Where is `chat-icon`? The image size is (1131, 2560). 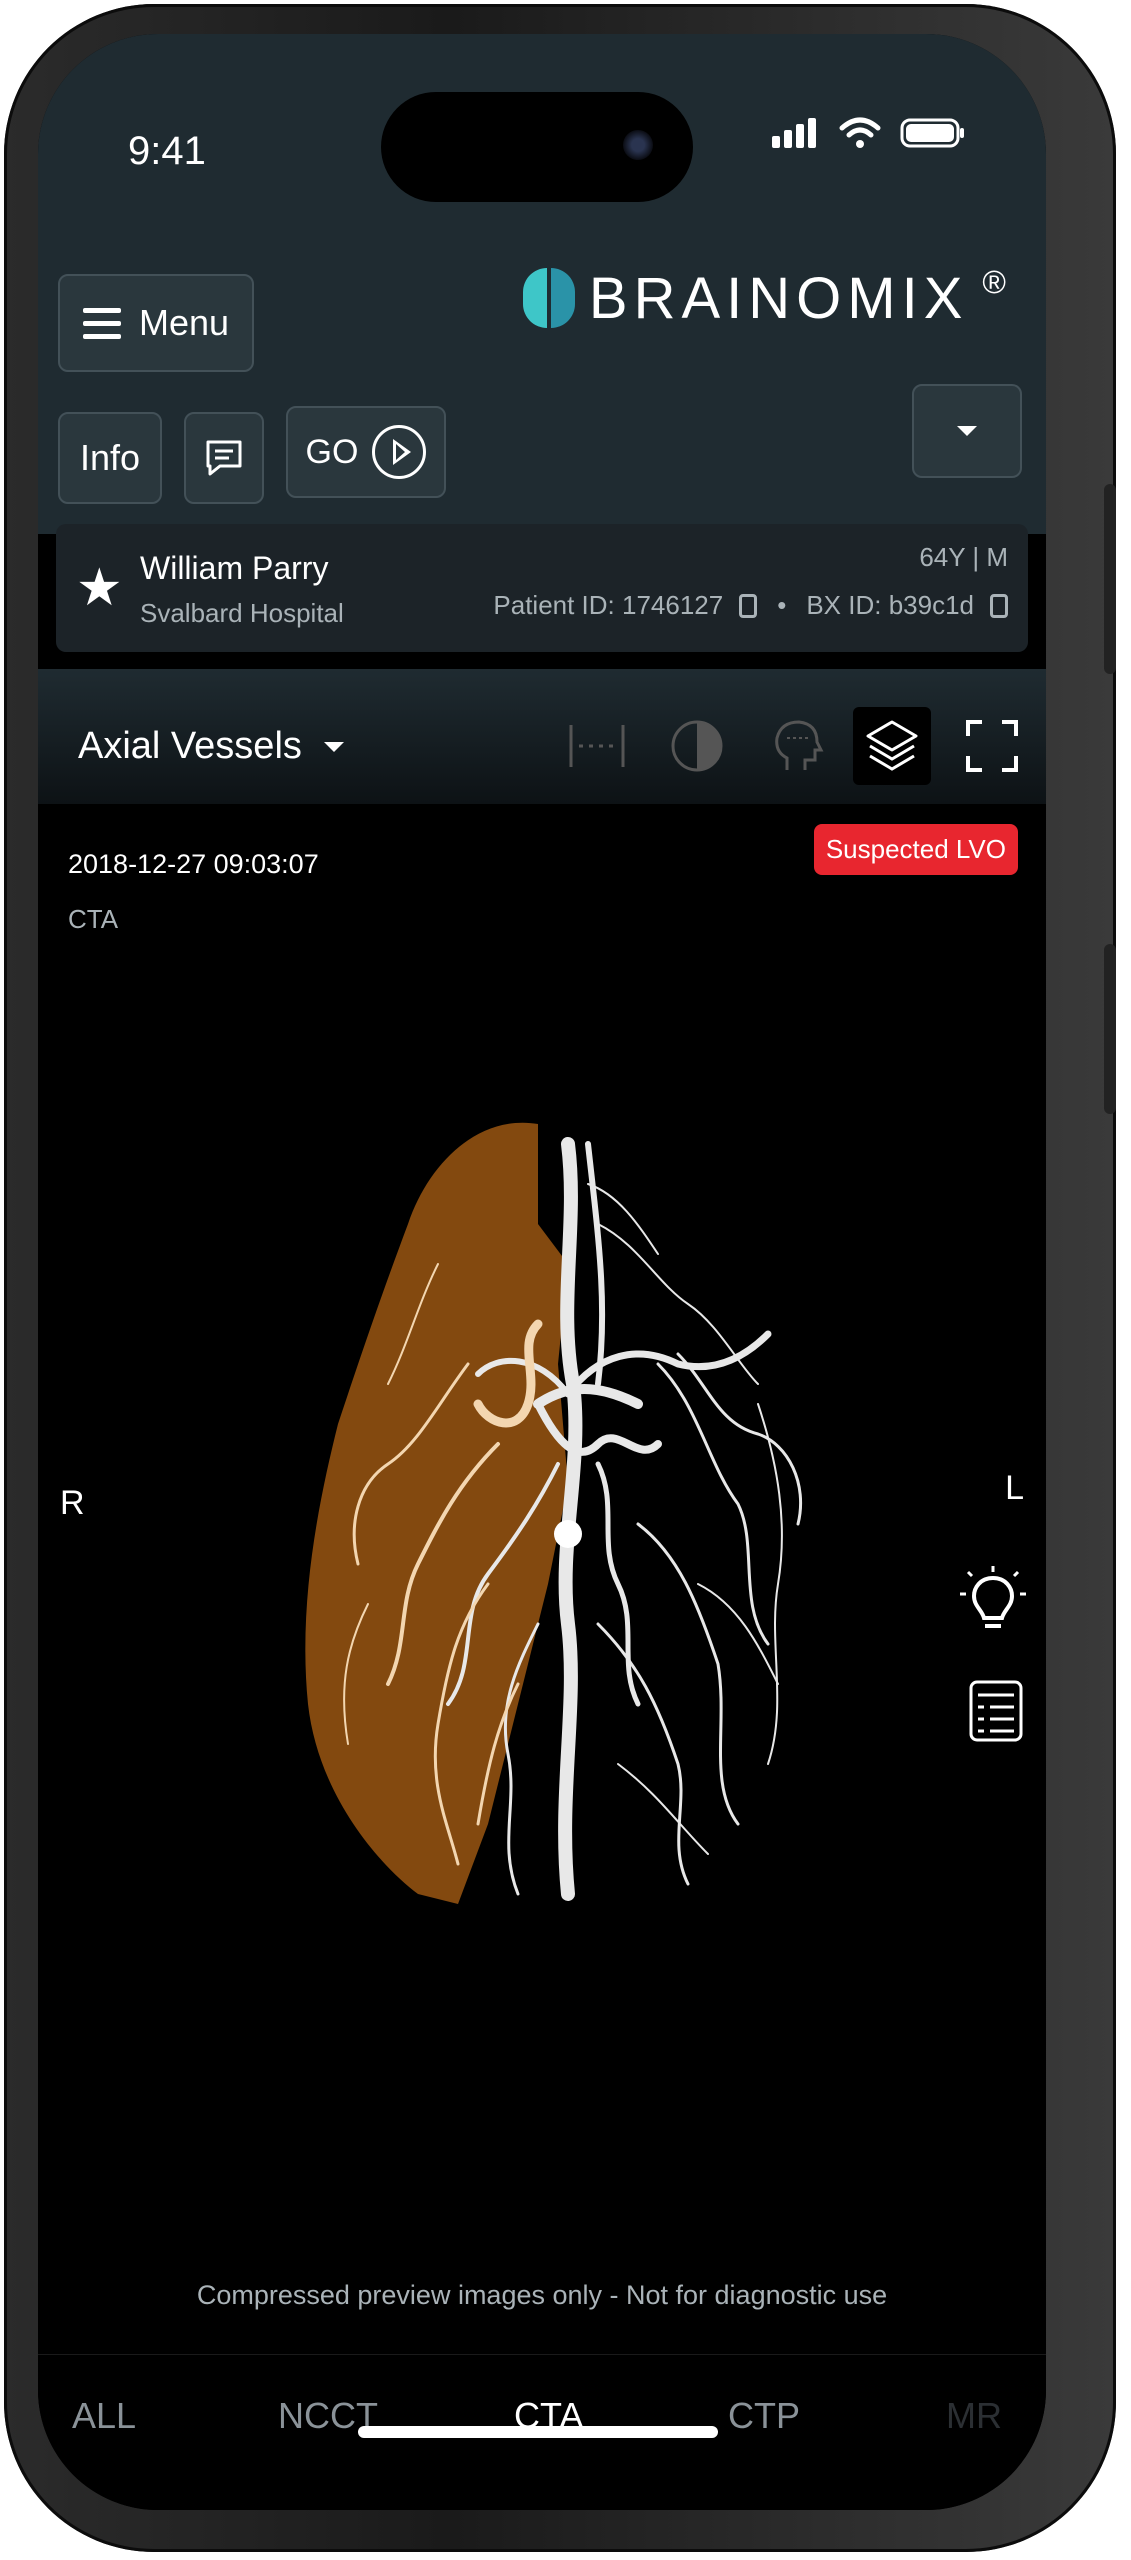 chat-icon is located at coordinates (224, 458).